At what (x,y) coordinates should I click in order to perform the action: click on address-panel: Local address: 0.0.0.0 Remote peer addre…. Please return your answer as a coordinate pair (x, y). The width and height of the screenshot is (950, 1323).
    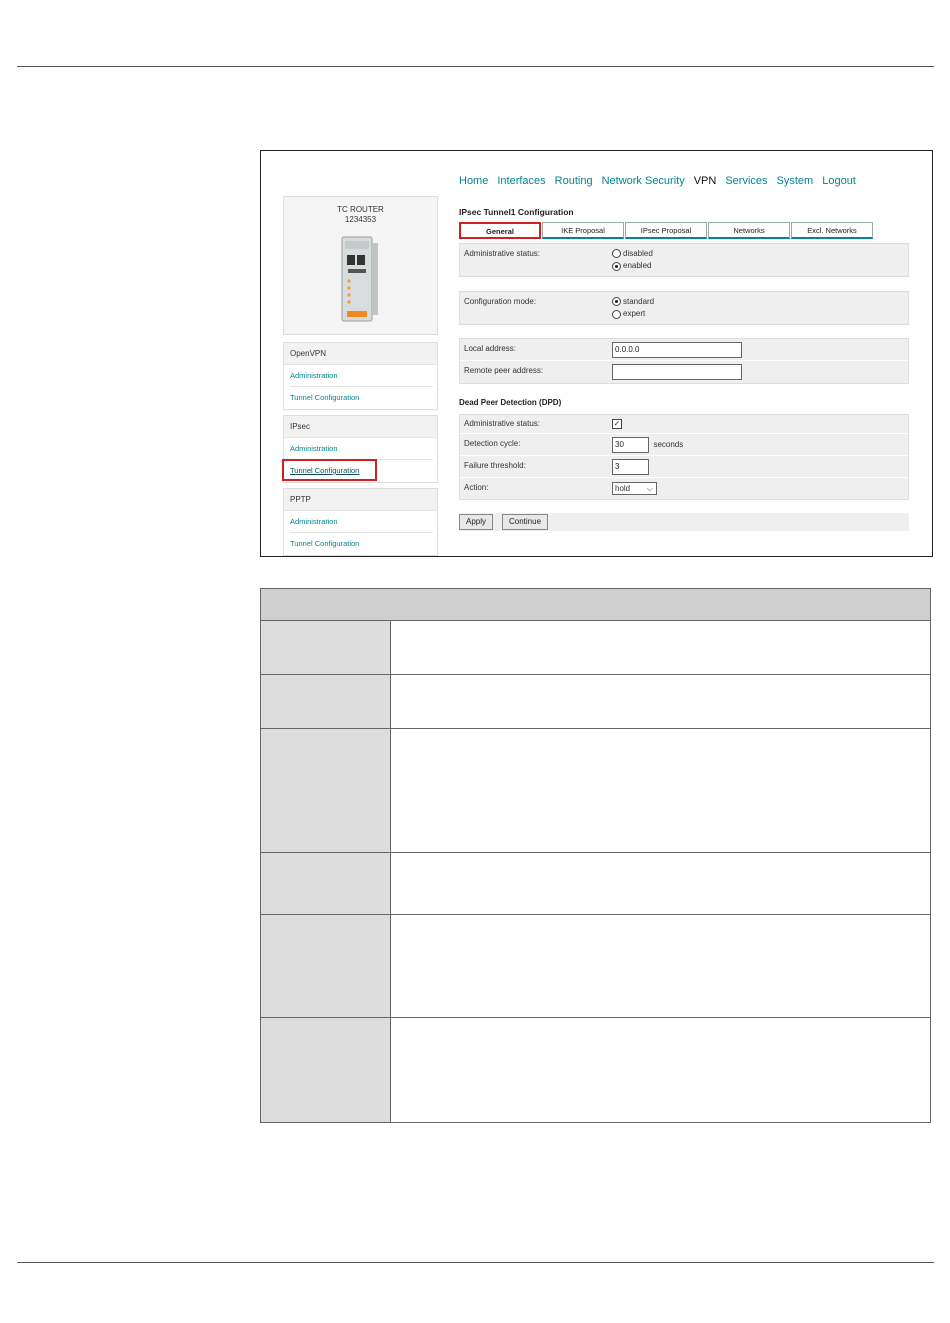
    Looking at the image, I should click on (684, 361).